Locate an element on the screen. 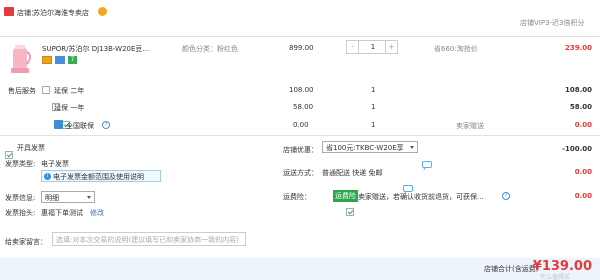  kettle-image is located at coordinates (21, 59).